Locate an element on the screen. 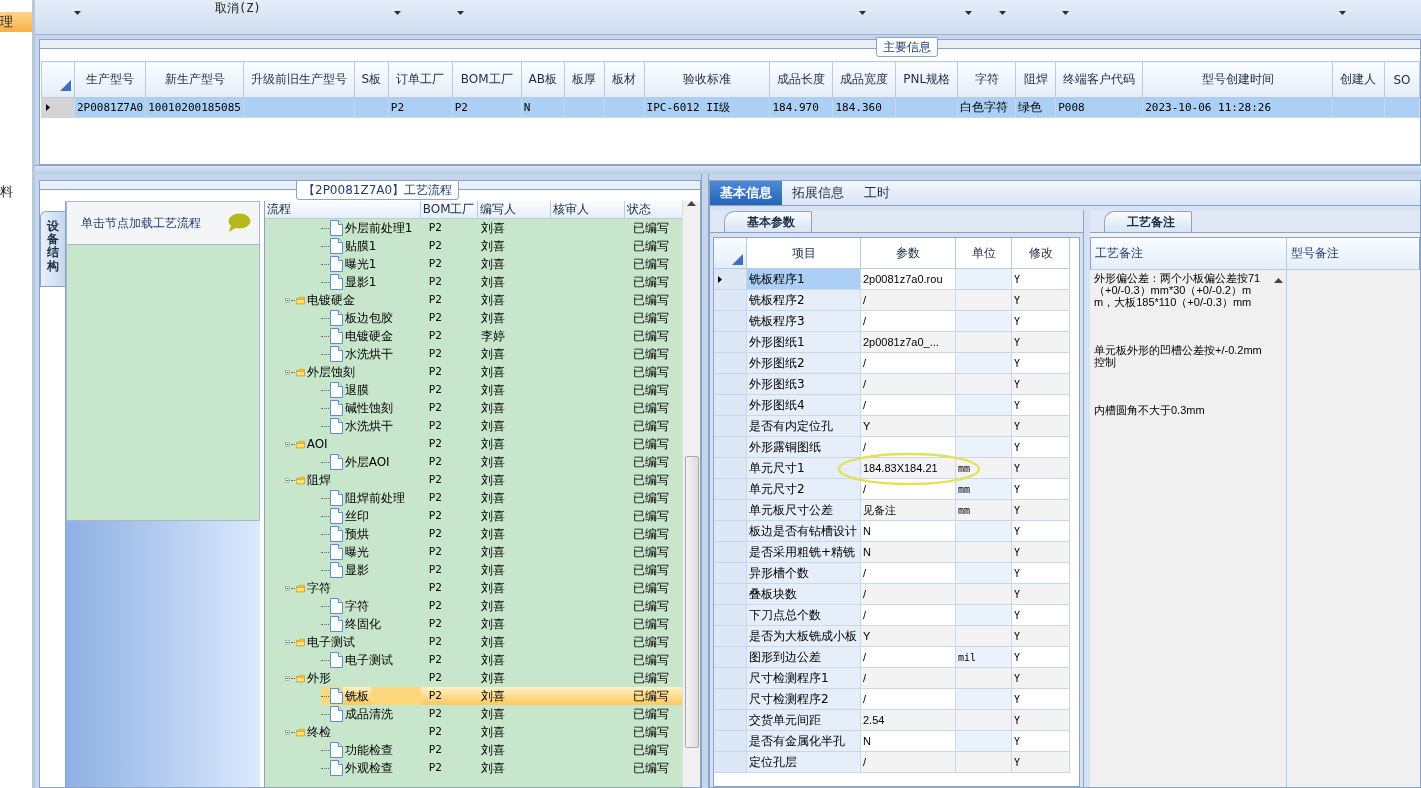 The height and width of the screenshot is (788, 1421). splitter-bar is located at coordinates (728, 169).